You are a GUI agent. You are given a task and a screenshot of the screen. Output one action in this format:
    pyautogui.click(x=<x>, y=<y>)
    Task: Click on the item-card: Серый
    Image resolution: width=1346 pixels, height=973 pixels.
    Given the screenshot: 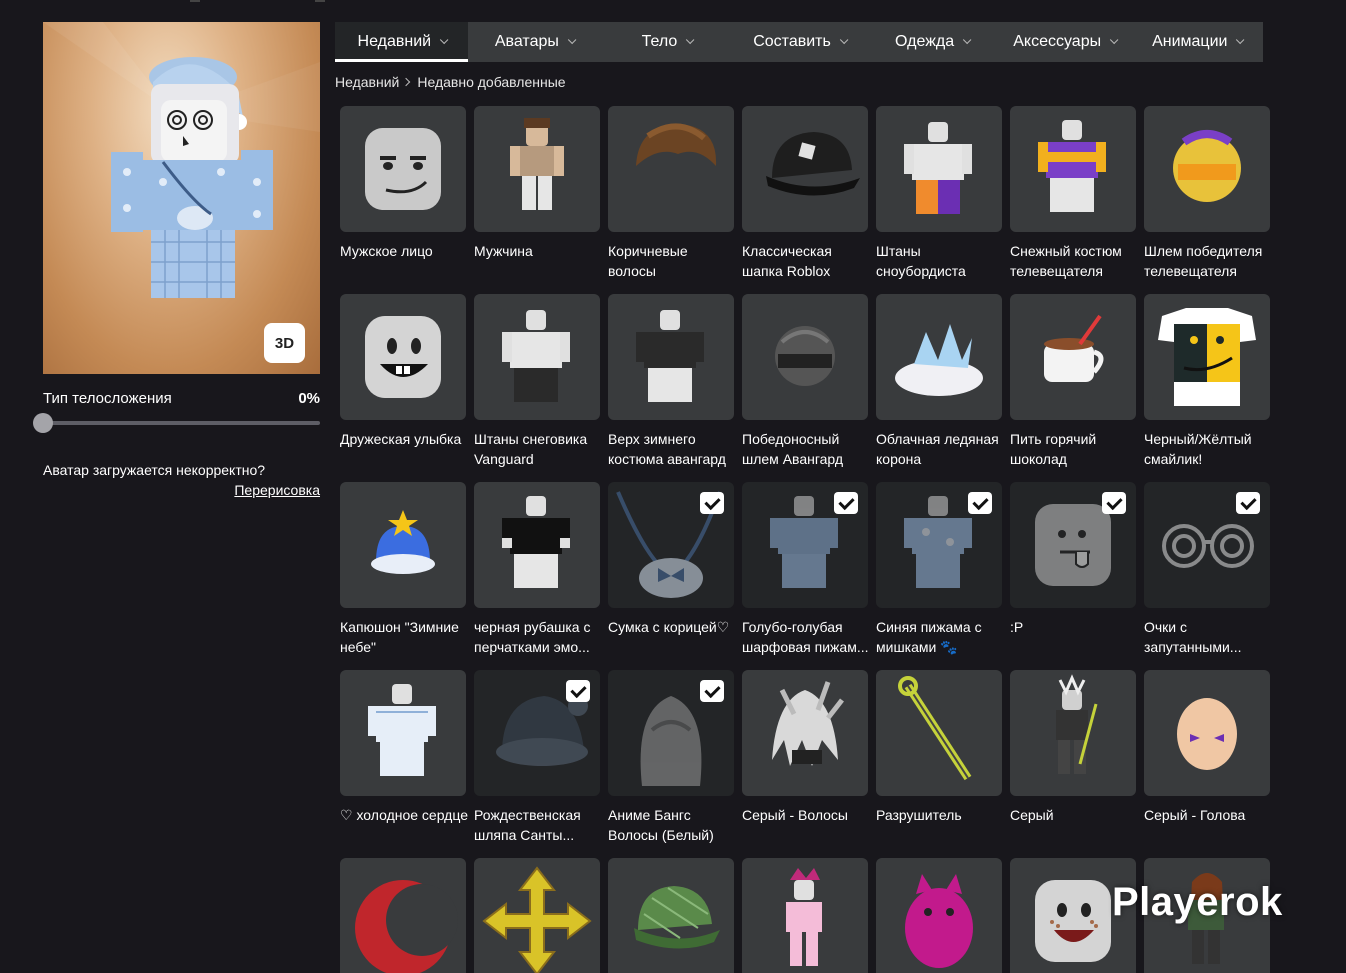 What is the action you would take?
    pyautogui.click(x=1073, y=747)
    